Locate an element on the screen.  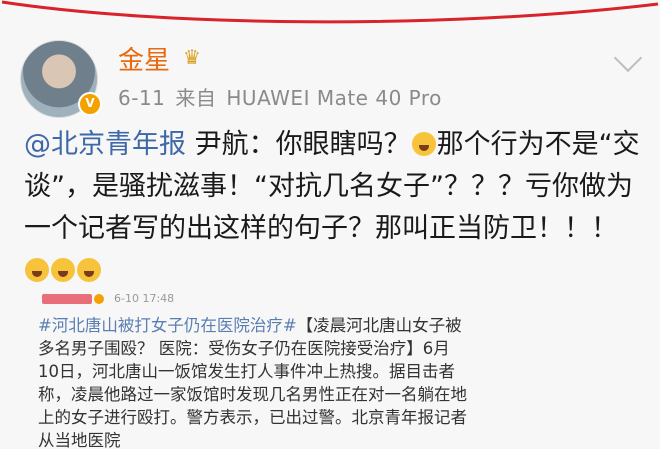
verified-badge-icon: V is located at coordinates (90, 104).